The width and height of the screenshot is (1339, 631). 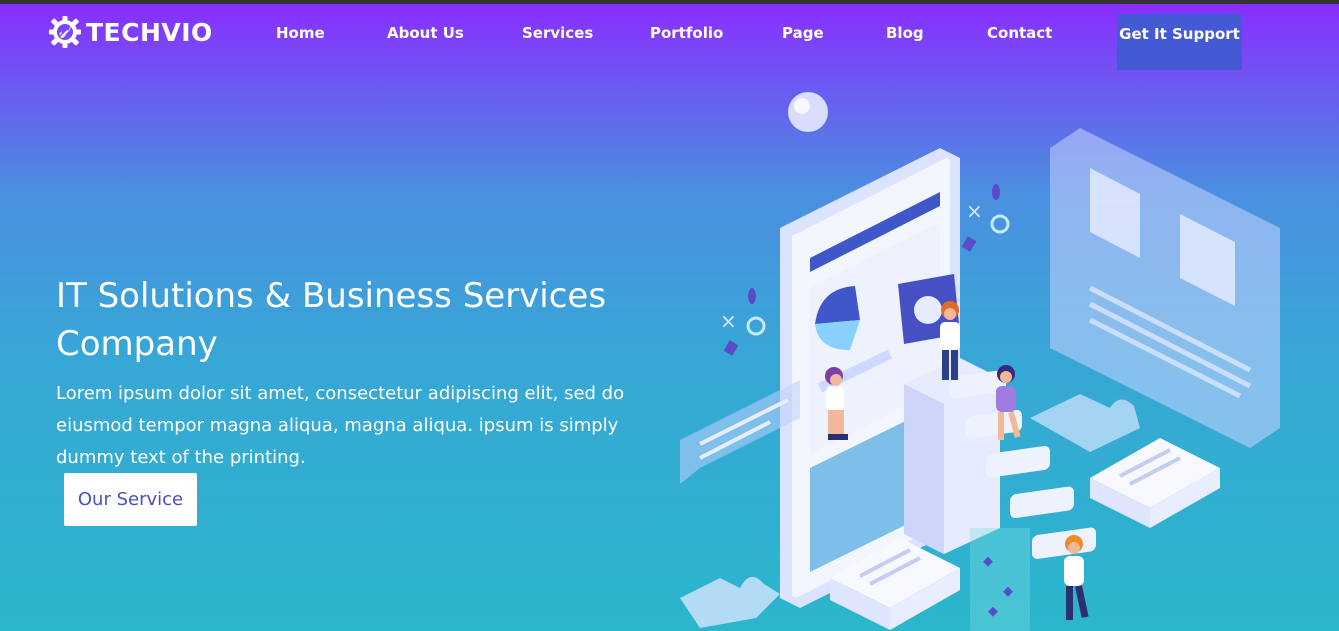 What do you see at coordinates (1019, 33) in the screenshot?
I see `nav-item-contact: Contact` at bounding box center [1019, 33].